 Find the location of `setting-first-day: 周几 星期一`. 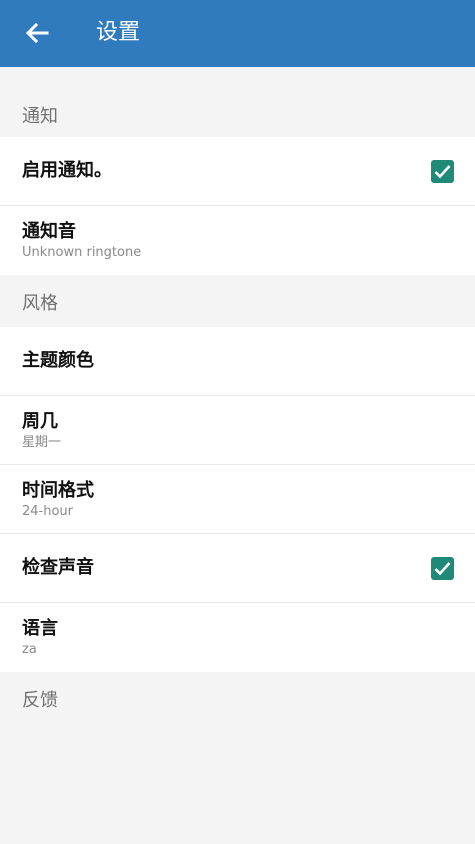

setting-first-day: 周几 星期一 is located at coordinates (237, 430).